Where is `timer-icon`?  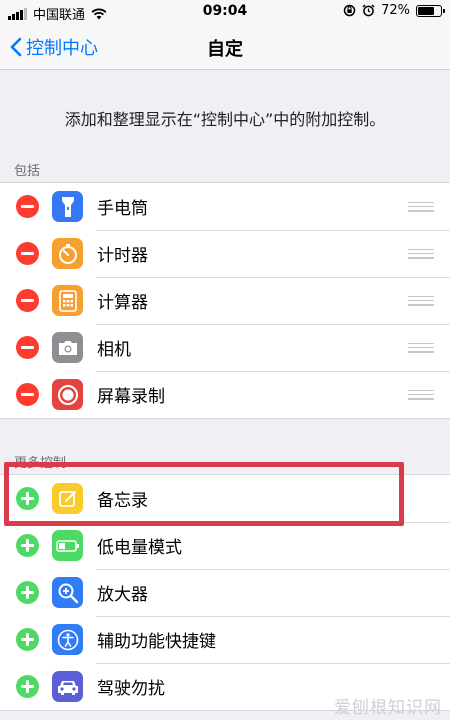
timer-icon is located at coordinates (67, 253).